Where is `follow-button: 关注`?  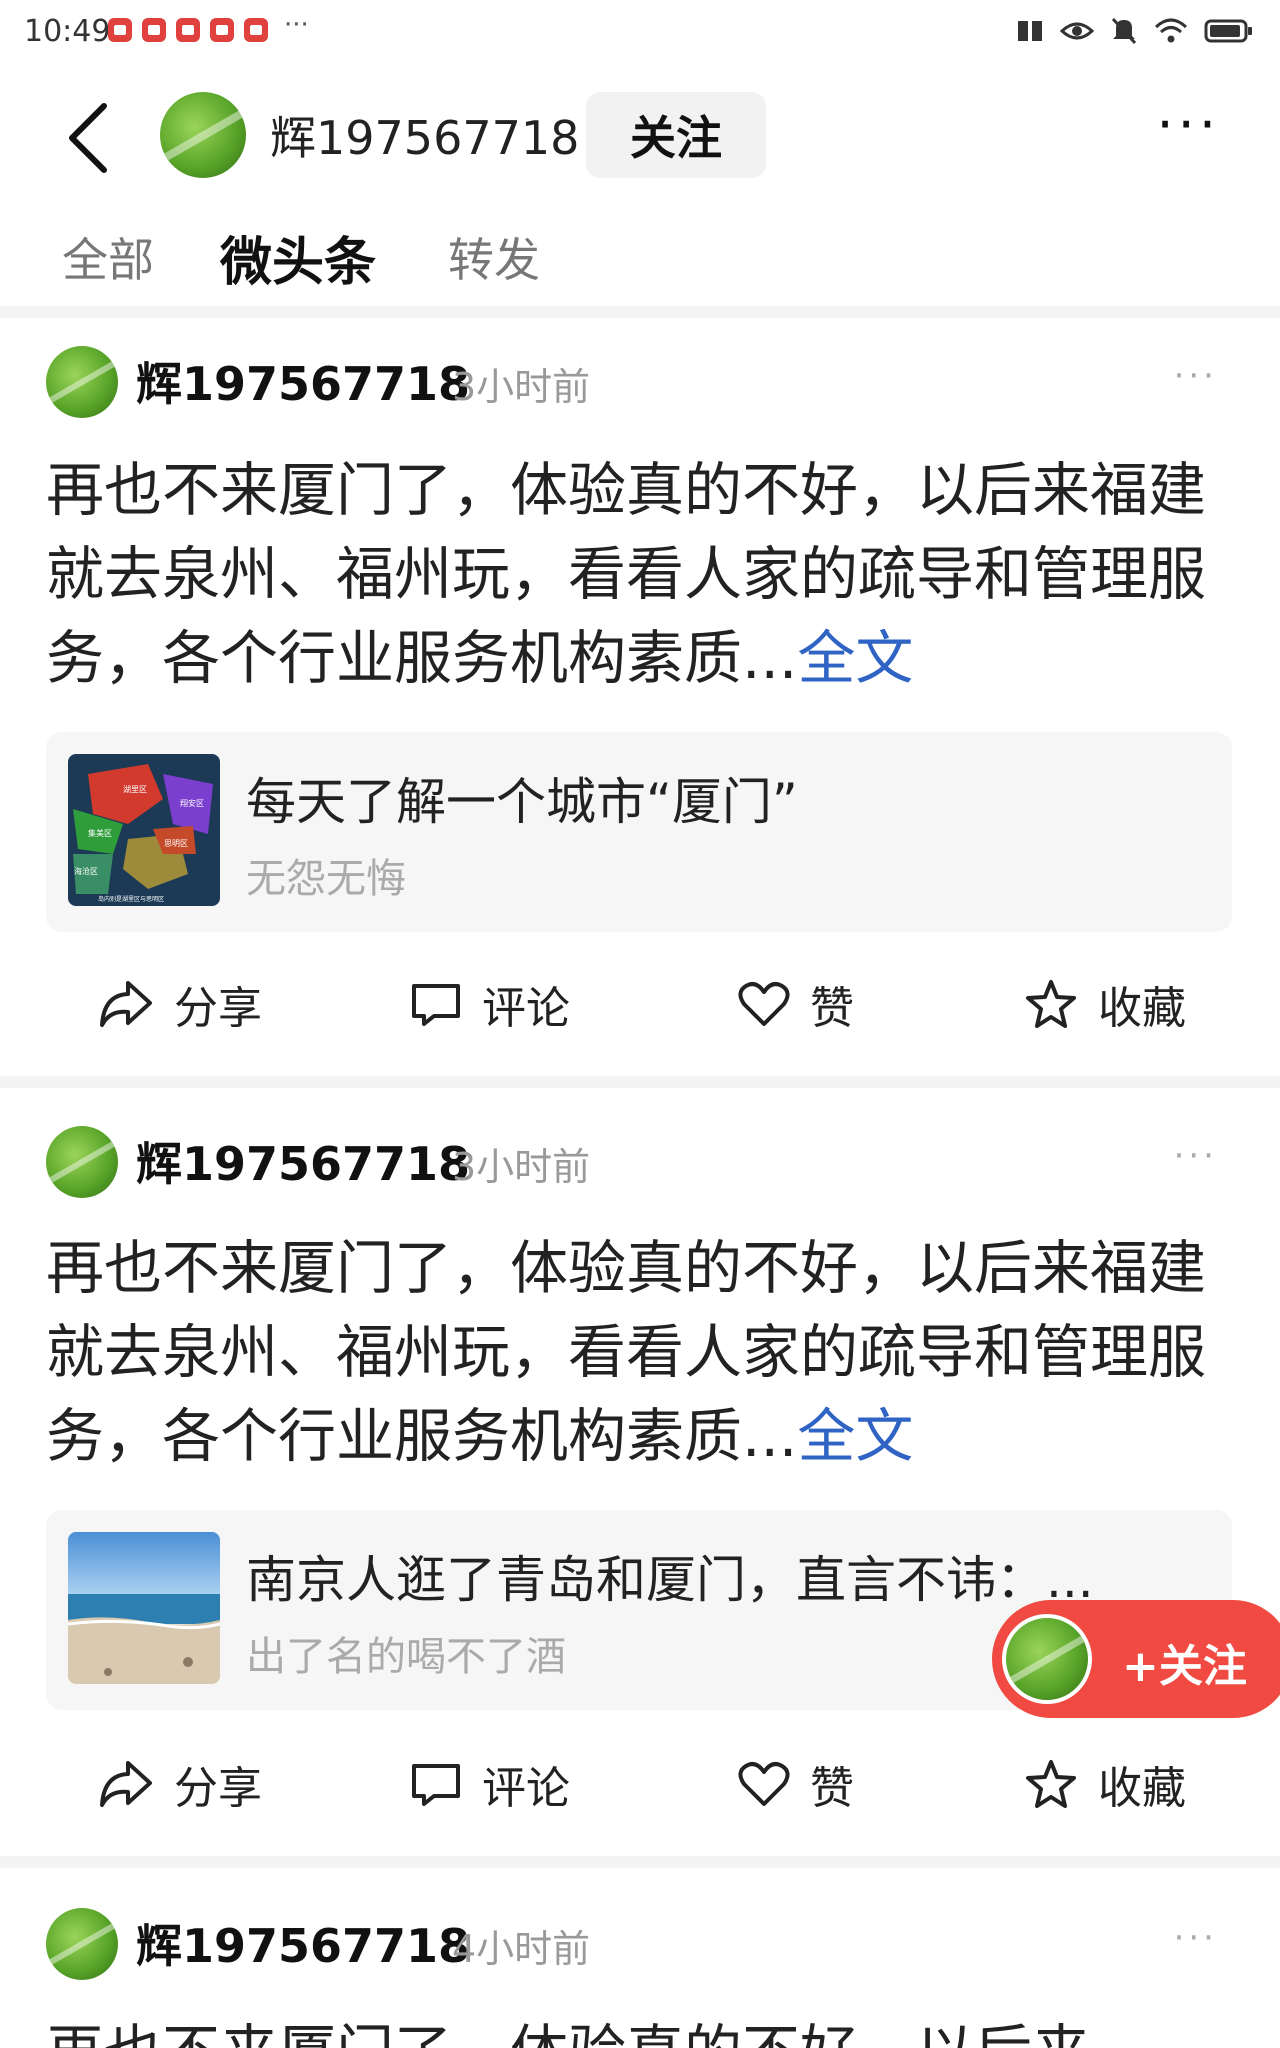 follow-button: 关注 is located at coordinates (676, 135).